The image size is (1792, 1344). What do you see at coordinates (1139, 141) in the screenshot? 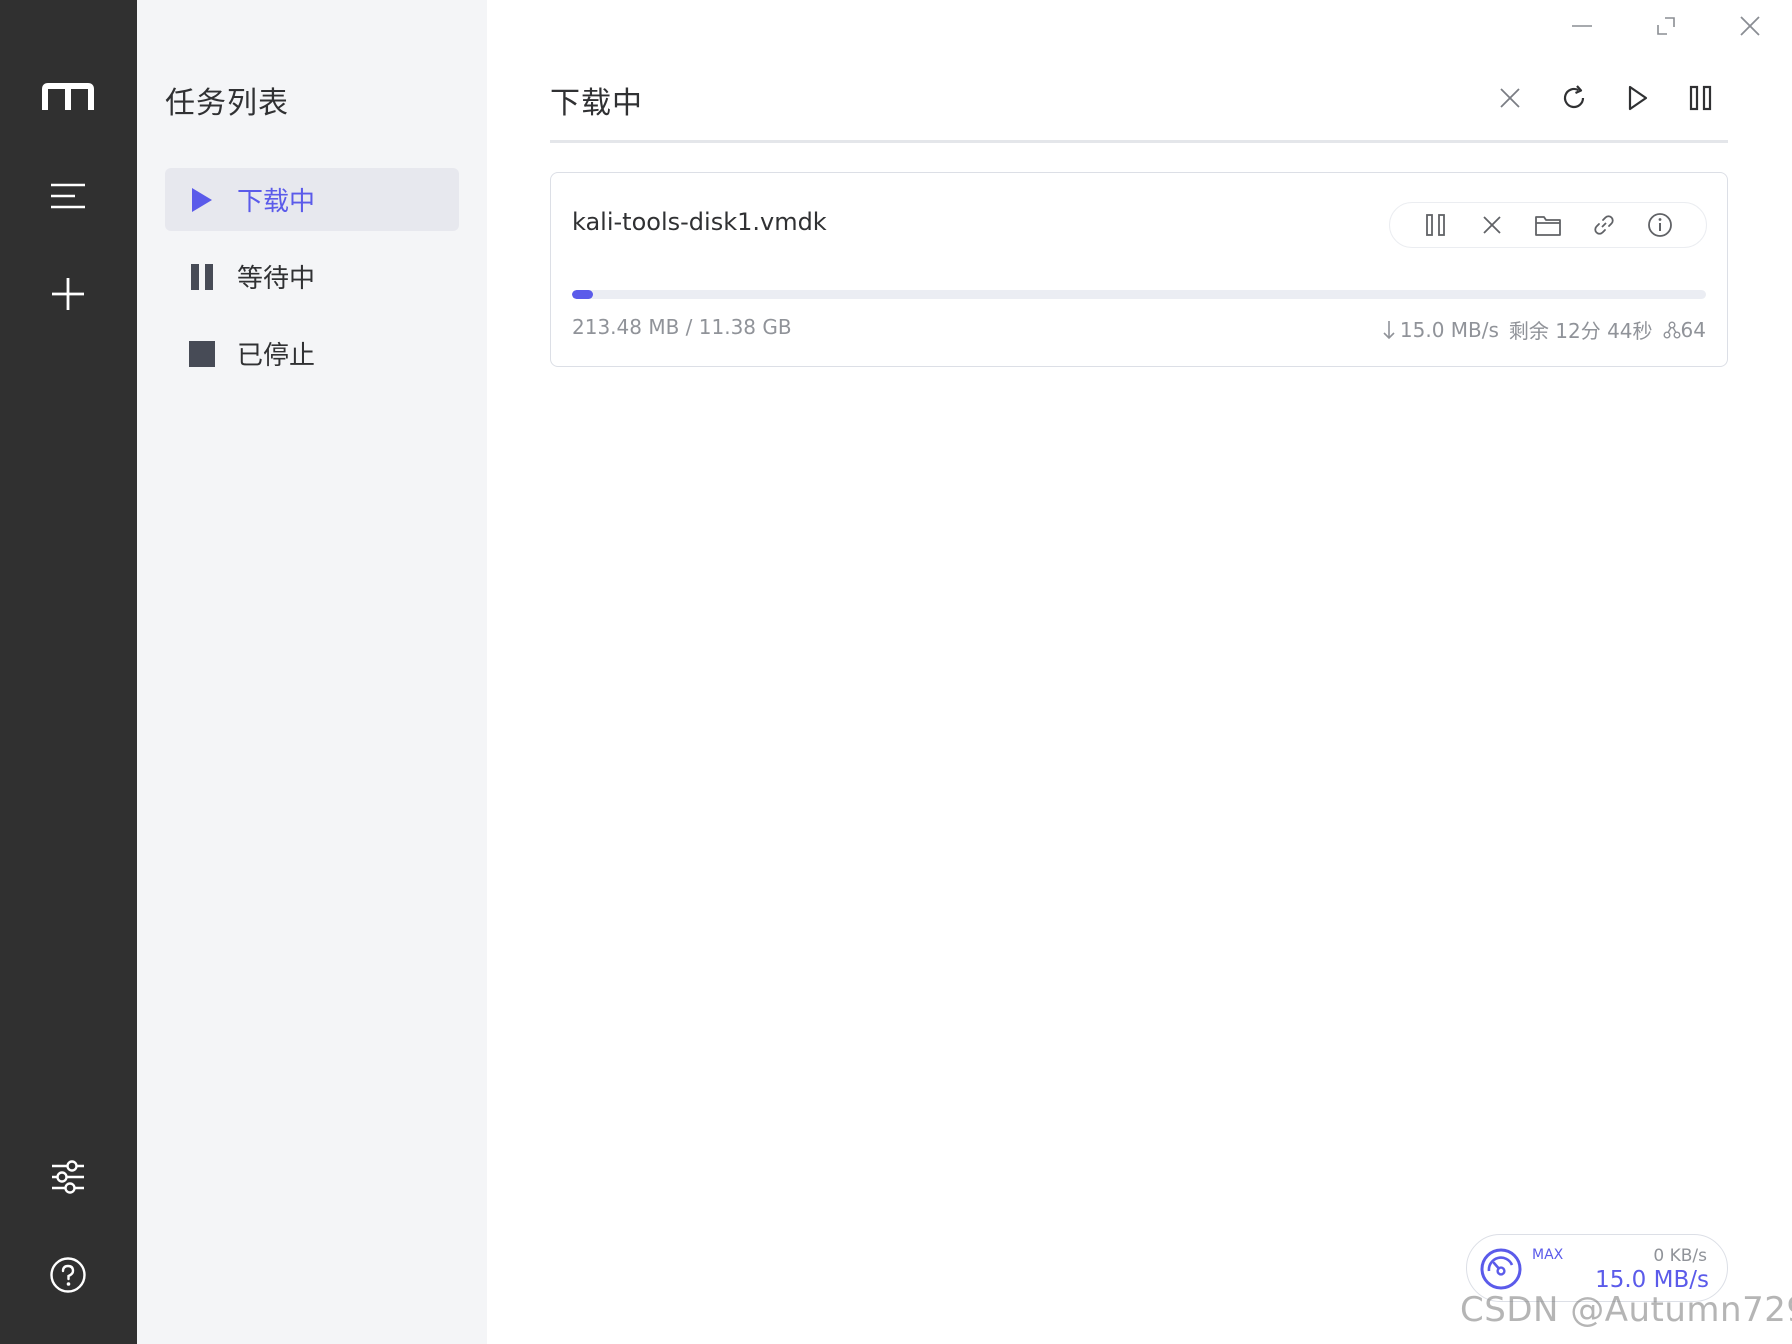
I see `header-divider` at bounding box center [1139, 141].